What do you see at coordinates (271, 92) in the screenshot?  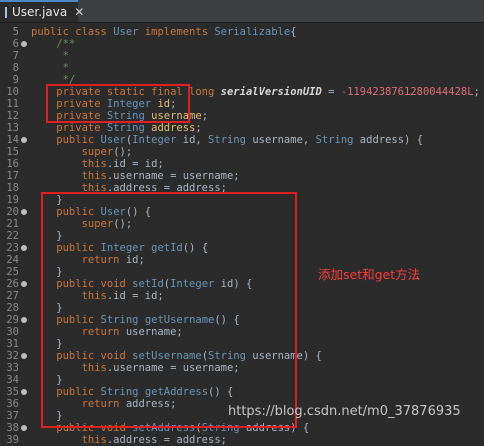 I see `code-token: serialVersionUID` at bounding box center [271, 92].